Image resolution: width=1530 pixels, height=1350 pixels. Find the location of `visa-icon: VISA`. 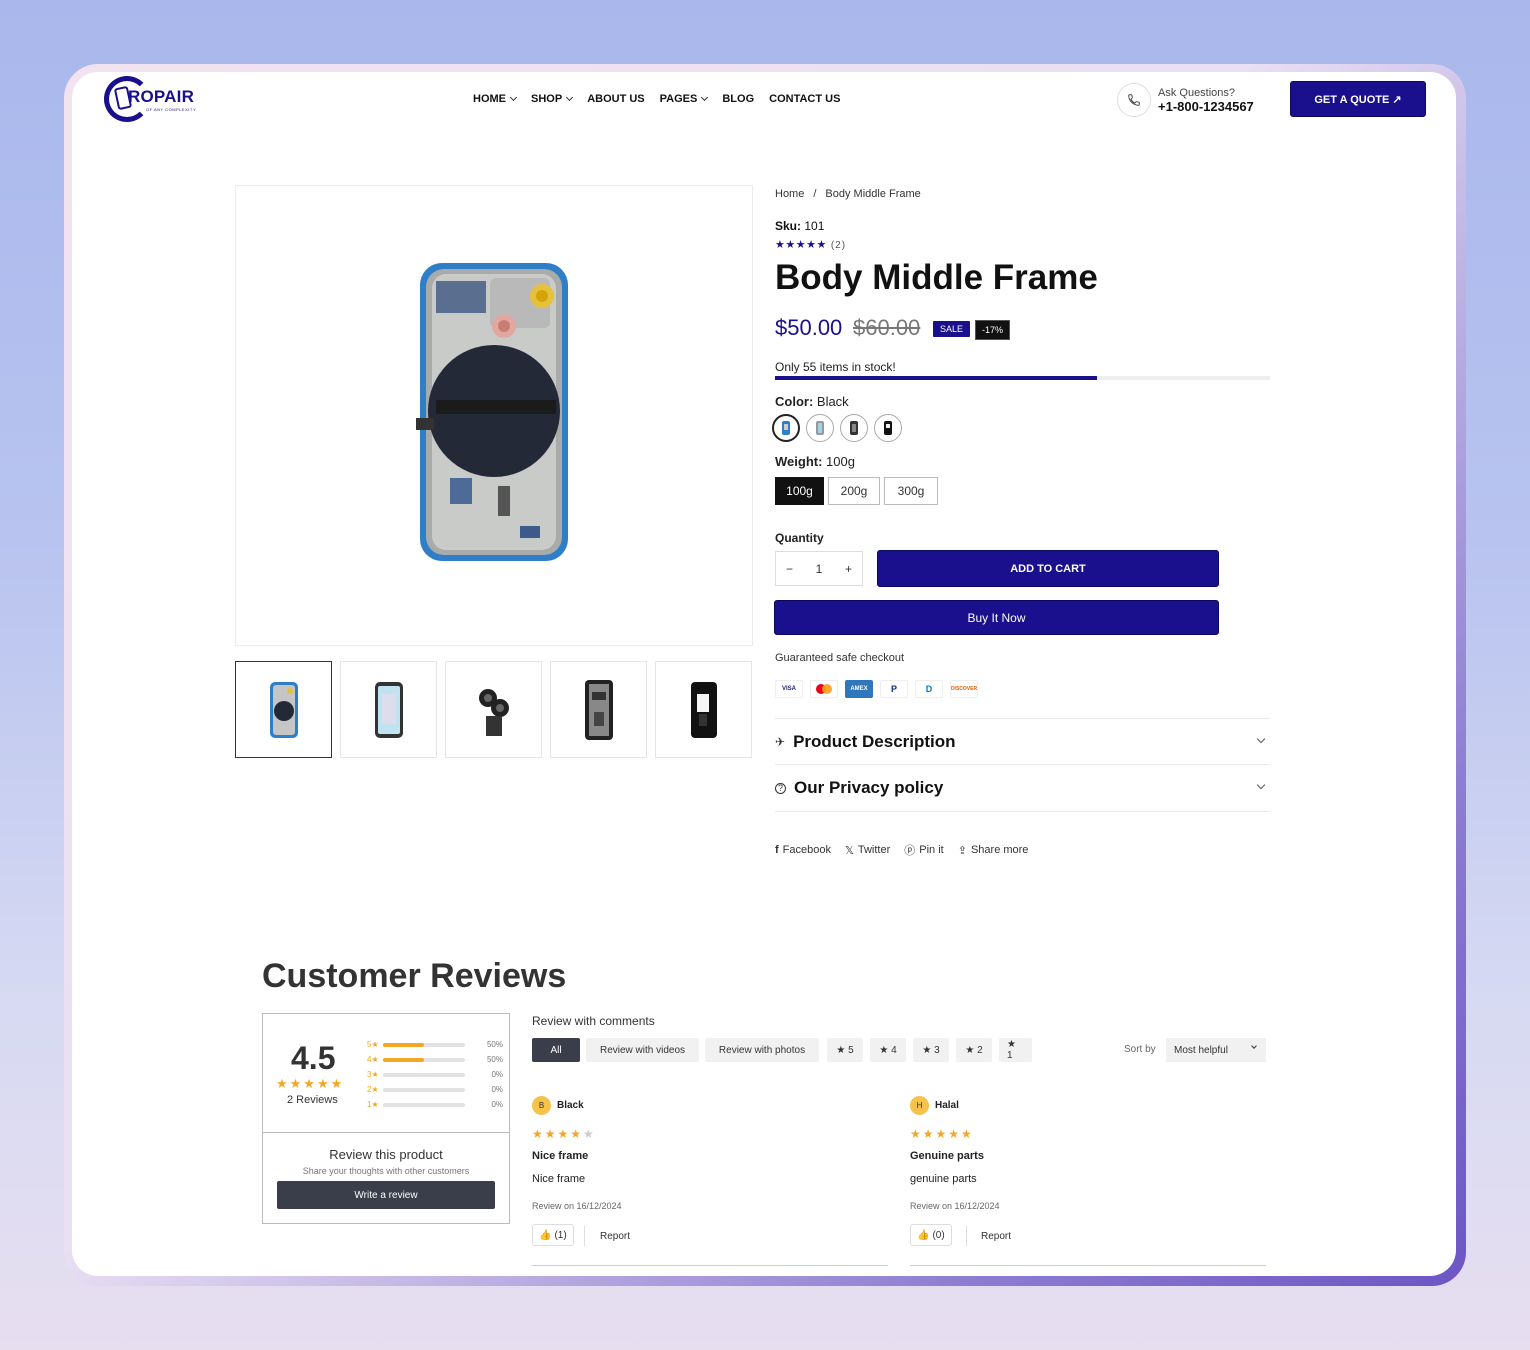

visa-icon: VISA is located at coordinates (789, 689).